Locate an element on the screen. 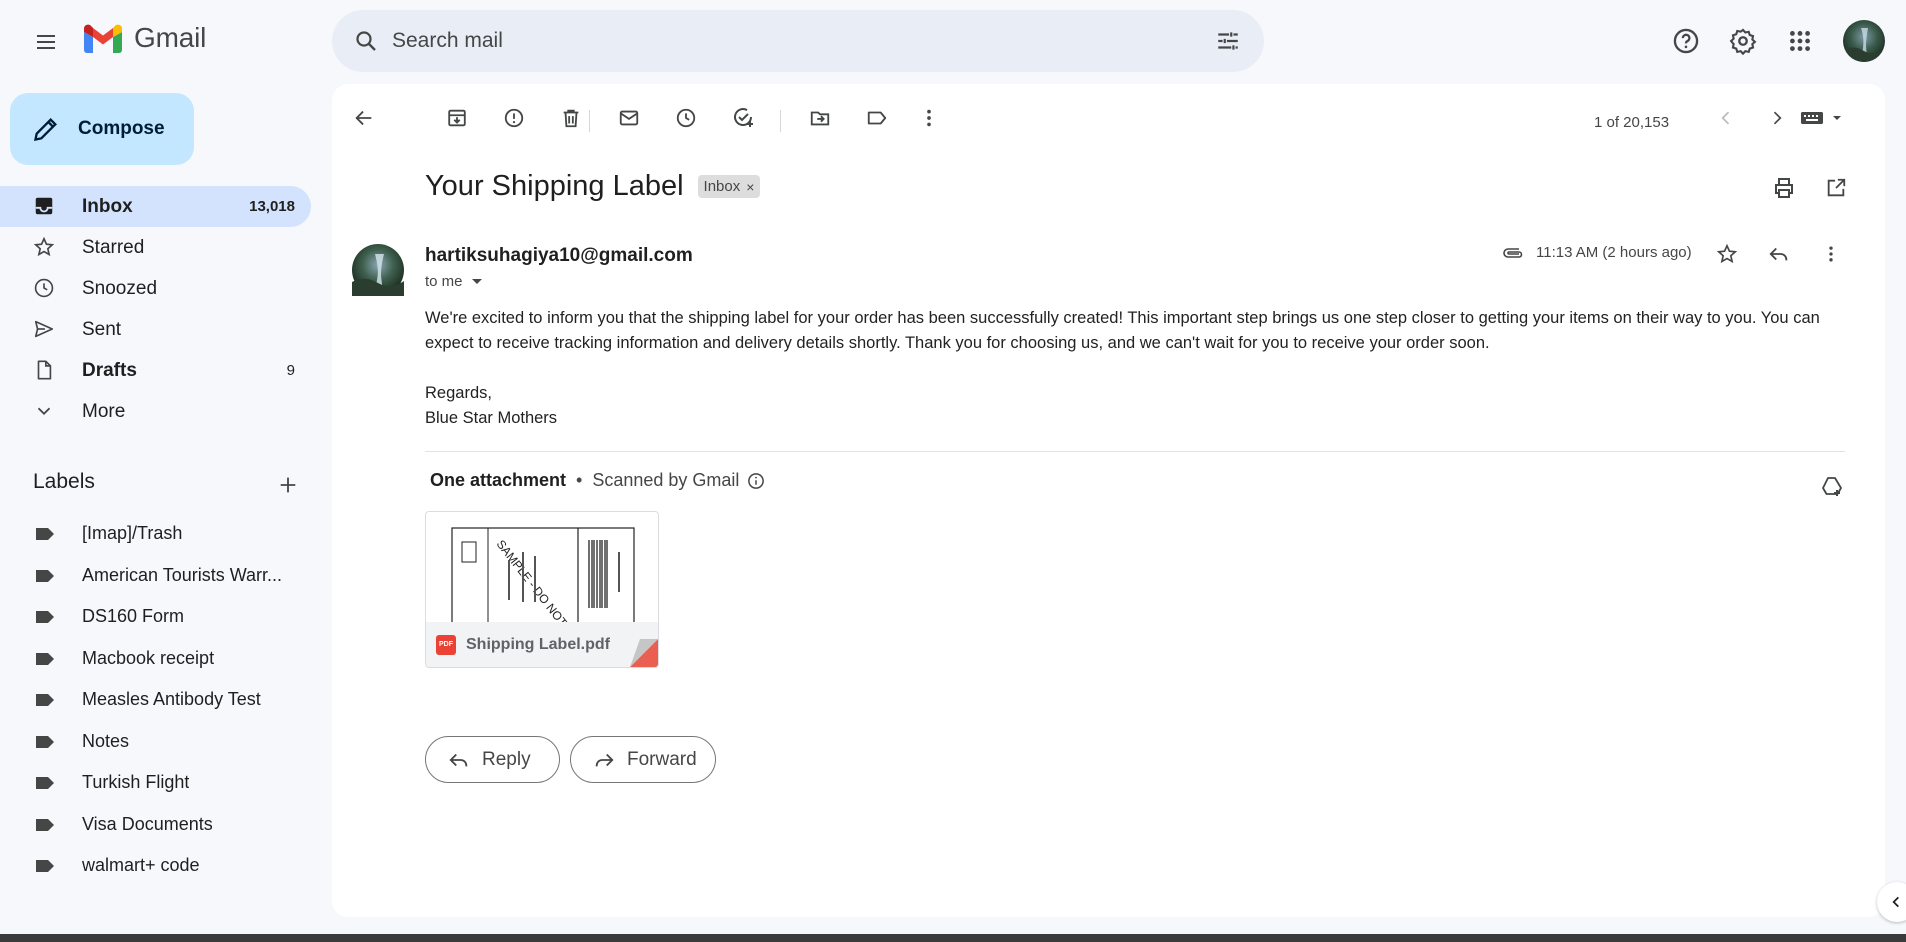 The height and width of the screenshot is (942, 1906). label-item: [Imap]/Trash is located at coordinates (156, 534).